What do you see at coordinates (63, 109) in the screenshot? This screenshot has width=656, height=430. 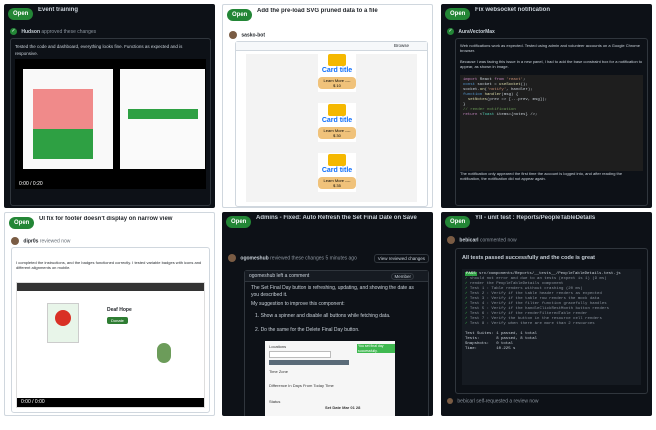 I see `chart-bar-red` at bounding box center [63, 109].